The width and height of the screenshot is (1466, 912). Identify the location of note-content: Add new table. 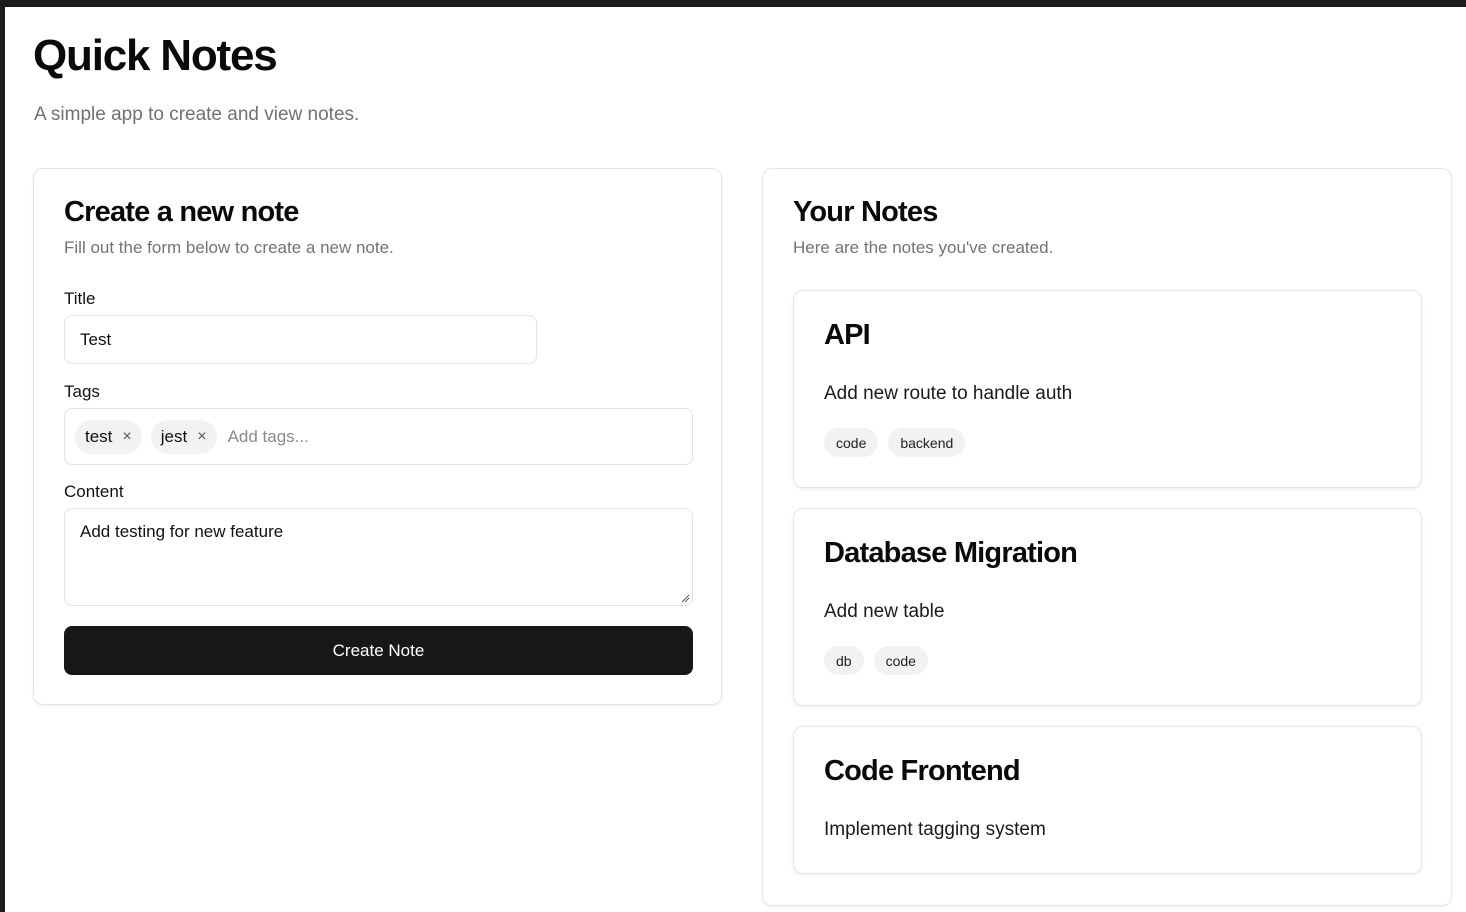
(884, 611).